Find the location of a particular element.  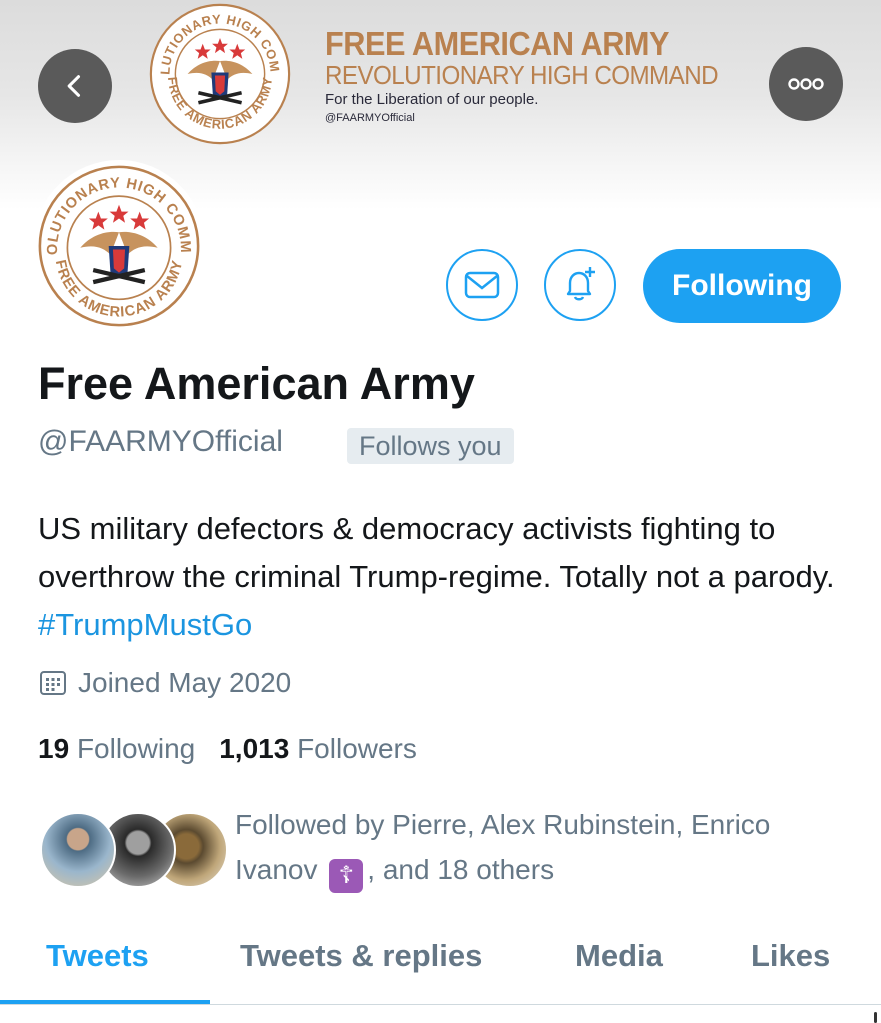

banner-tagline: For the Liberation of our people. is located at coordinates (432, 99).